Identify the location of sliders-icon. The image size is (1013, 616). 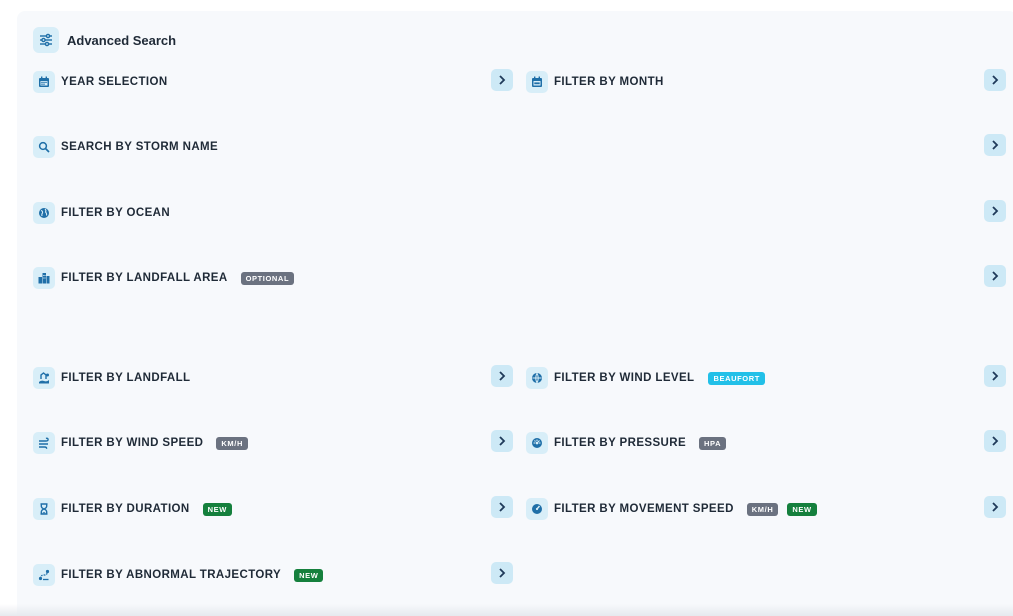
(46, 40).